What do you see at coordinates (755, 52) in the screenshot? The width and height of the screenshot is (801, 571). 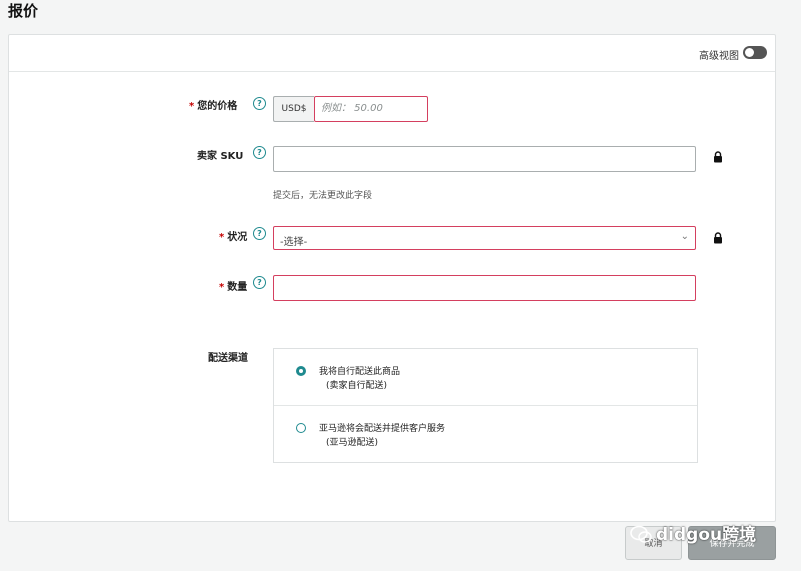 I see `advanced-view-toggle` at bounding box center [755, 52].